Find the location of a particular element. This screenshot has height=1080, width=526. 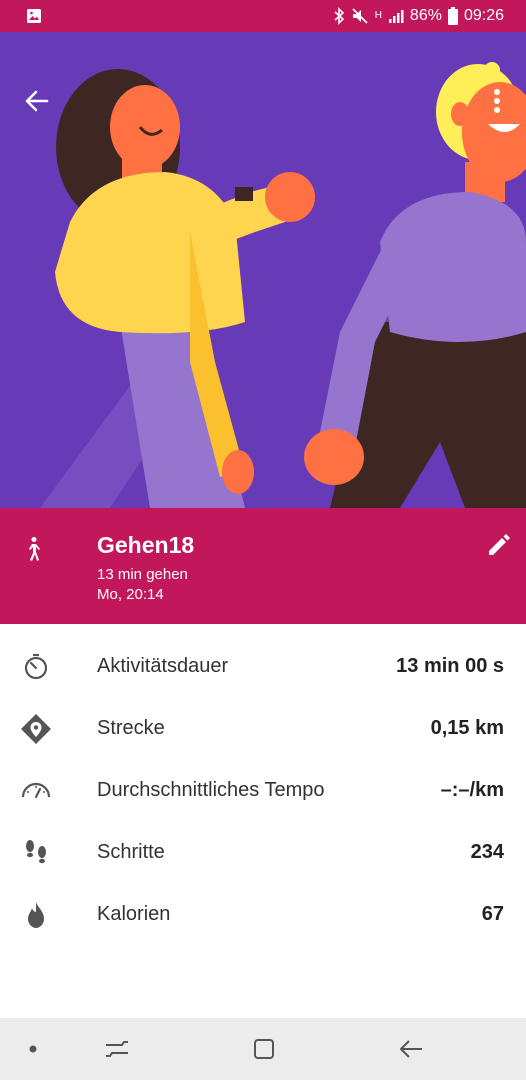

home-button is located at coordinates (264, 1049).